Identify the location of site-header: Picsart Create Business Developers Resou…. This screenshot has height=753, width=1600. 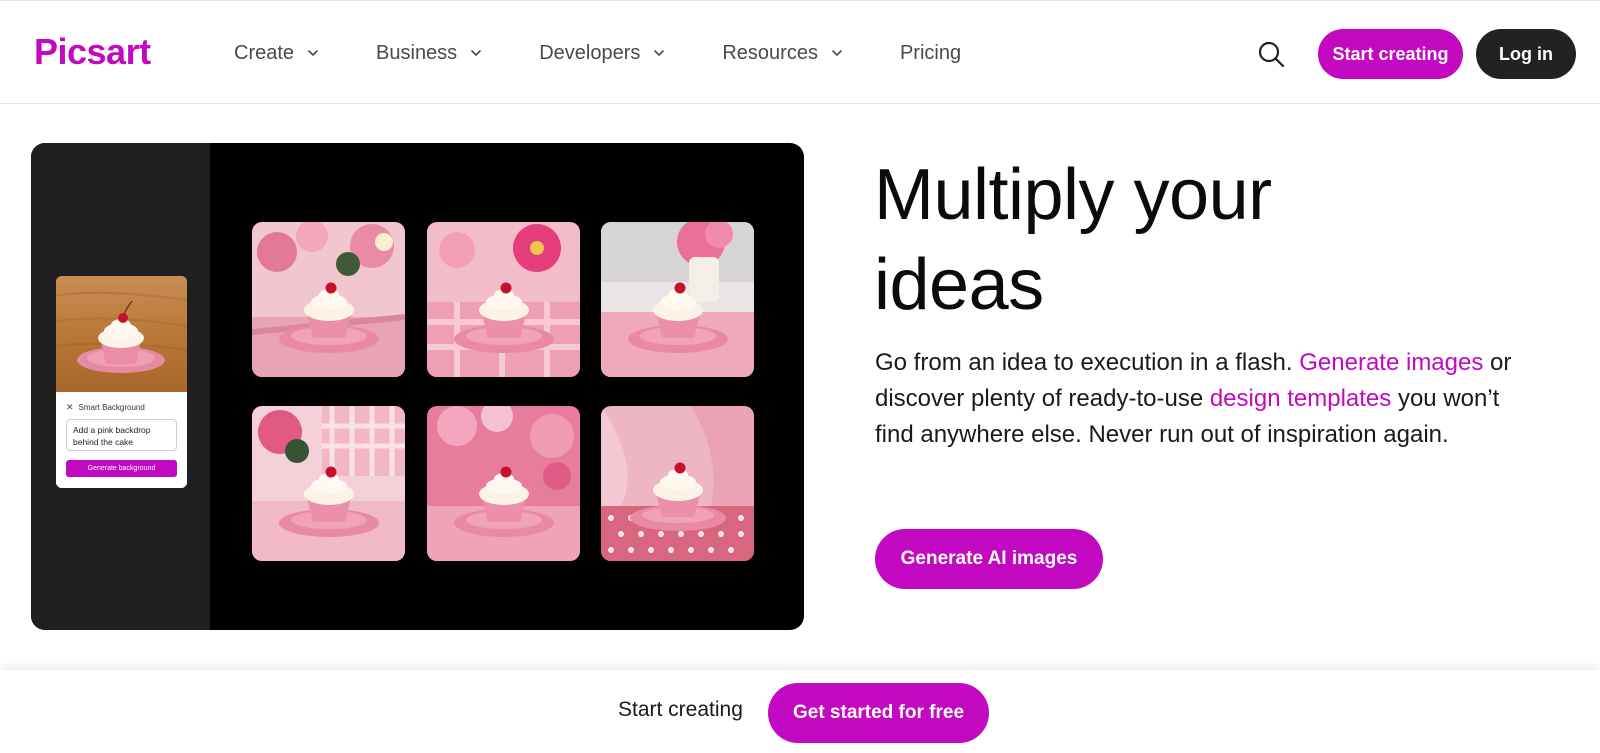
(800, 52).